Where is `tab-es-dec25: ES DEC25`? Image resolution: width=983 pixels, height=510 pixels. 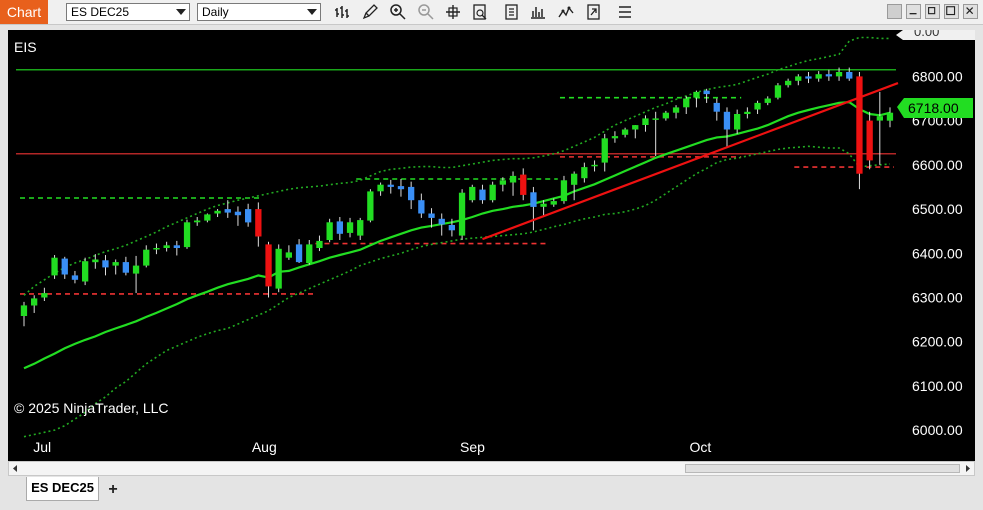
tab-es-dec25: ES DEC25 is located at coordinates (62, 489).